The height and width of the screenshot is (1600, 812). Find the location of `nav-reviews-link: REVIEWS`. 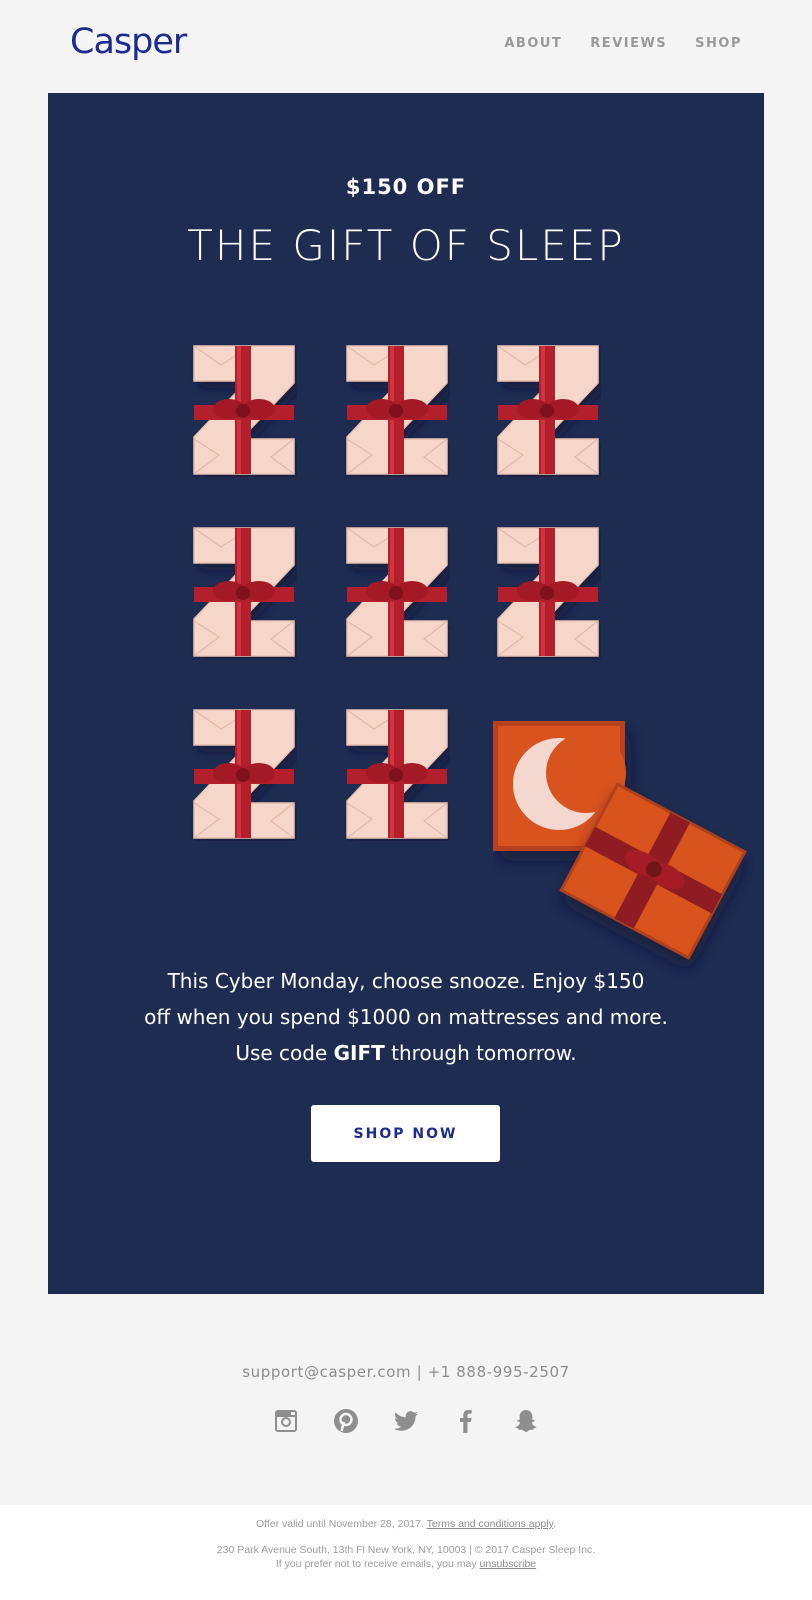

nav-reviews-link: REVIEWS is located at coordinates (628, 43).